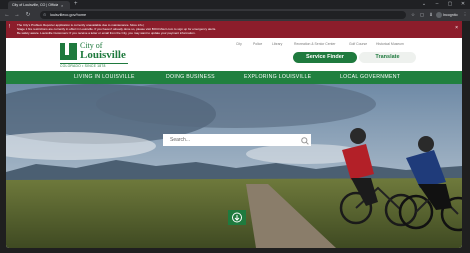 The height and width of the screenshot is (253, 470). Describe the element at coordinates (83, 66) in the screenshot. I see `logo-tagline: COLORADO • SINCE 1878` at that location.